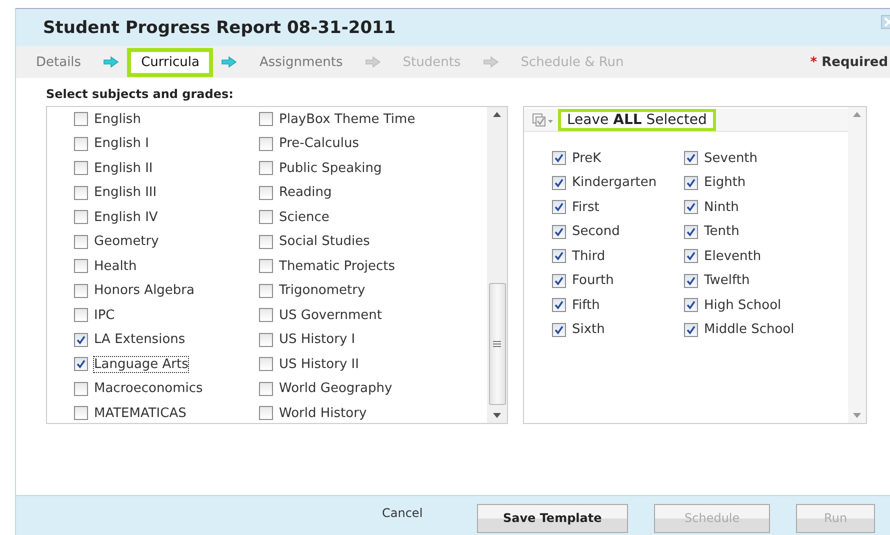 This screenshot has width=890, height=535. Describe the element at coordinates (166, 315) in the screenshot. I see `subject-option: IPC` at that location.